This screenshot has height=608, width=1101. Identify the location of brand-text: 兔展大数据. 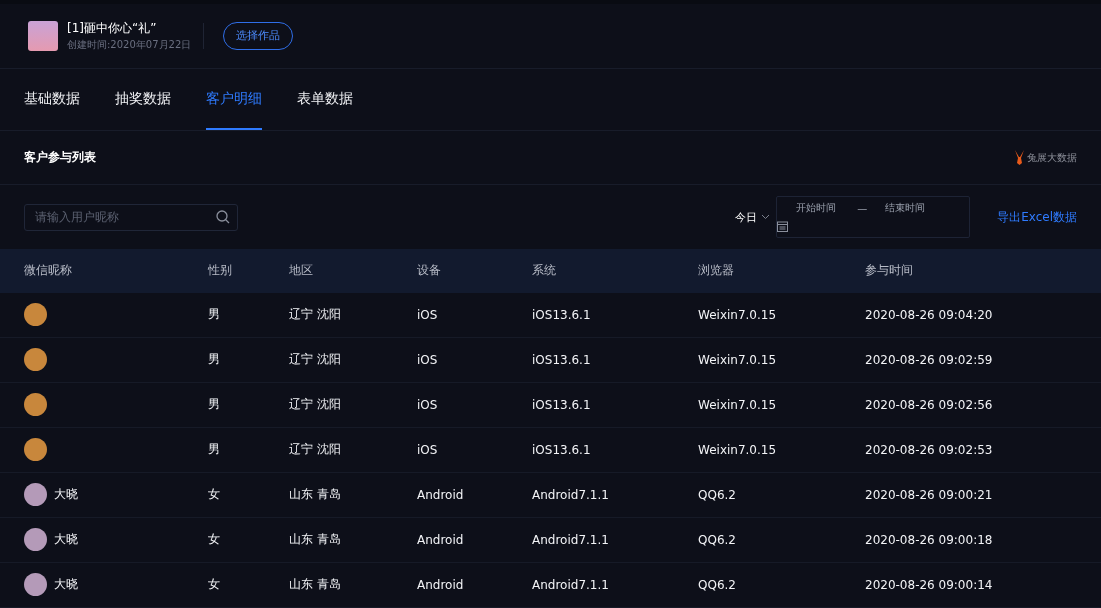
(1052, 157).